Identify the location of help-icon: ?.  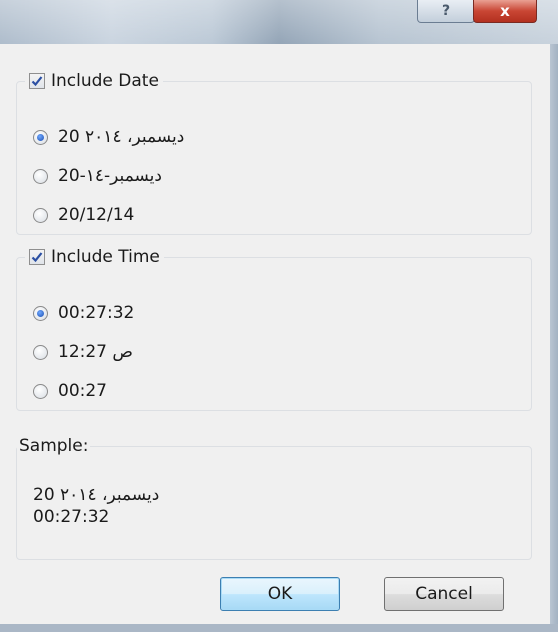
(446, 11).